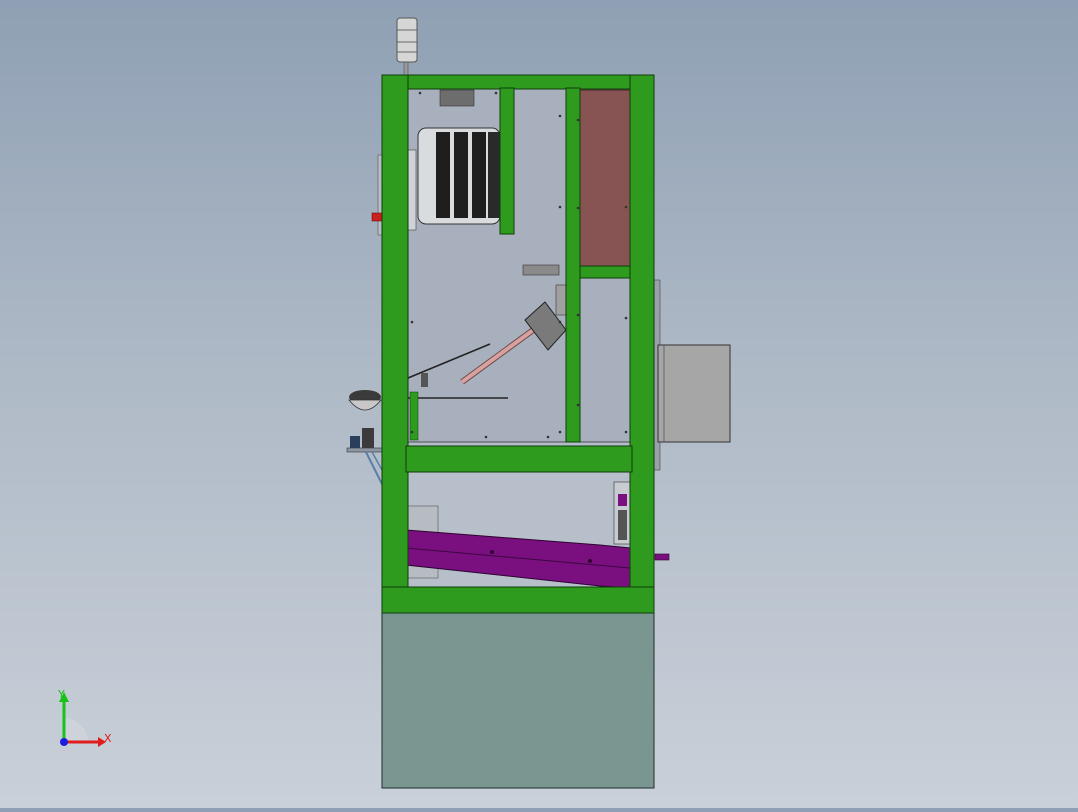 This screenshot has width=1078, height=812. Describe the element at coordinates (64, 742) in the screenshot. I see `z-axis-icon` at that location.